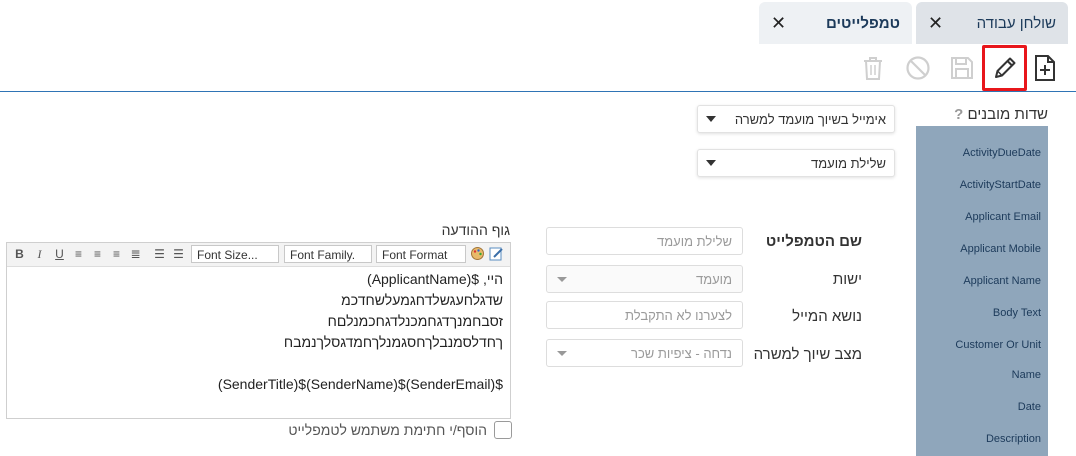 The height and width of the screenshot is (456, 1076). Describe the element at coordinates (393, 342) in the screenshot. I see `editor-line: ךחדלסמנבלךחסגמנלךחמדגסלךנמבח` at that location.